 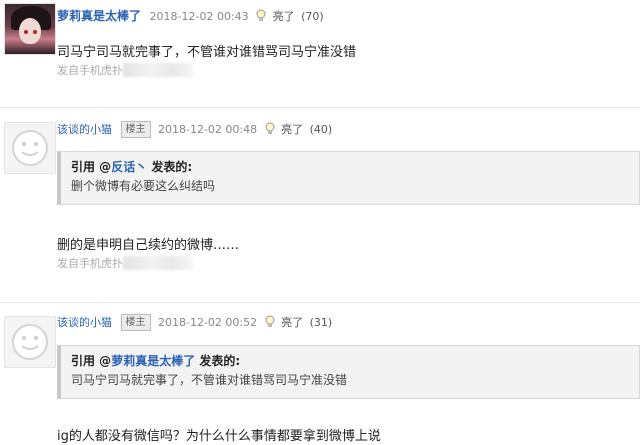 I want to click on post-date: 2018-12-02 00:43, so click(x=199, y=16).